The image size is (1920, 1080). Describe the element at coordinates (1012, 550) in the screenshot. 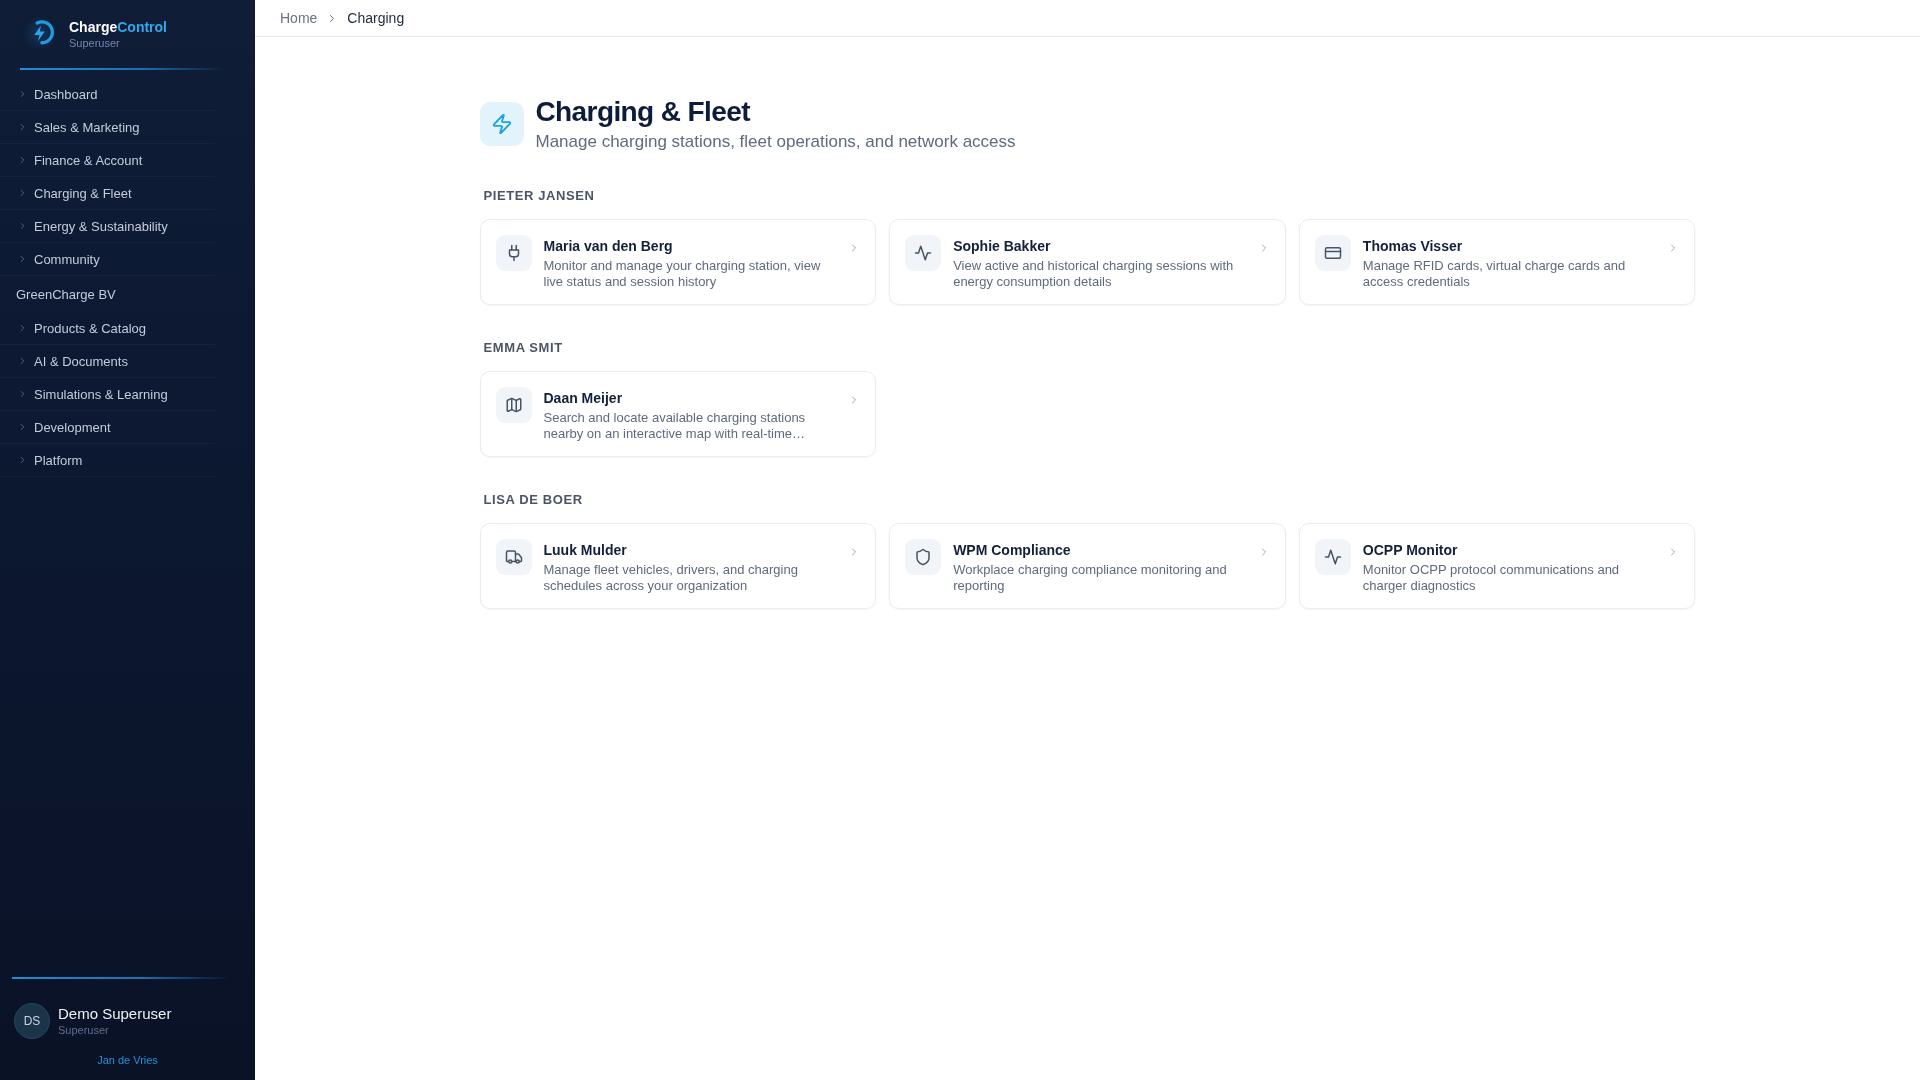

I see `card-title: WPM Compliance` at that location.